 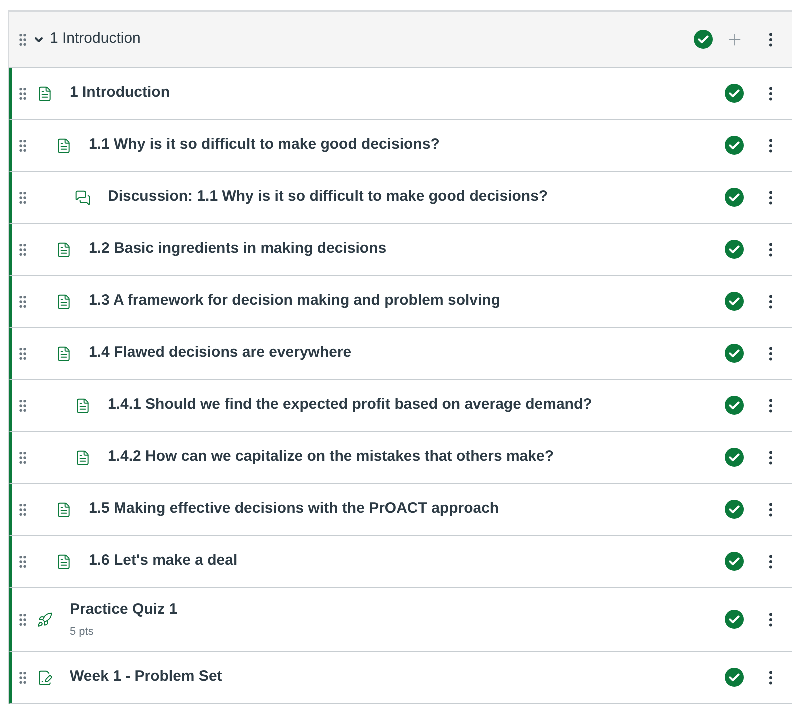 I want to click on item-title: 1.4.1 Should we find the expected profit based on average demand?, so click(x=350, y=405).